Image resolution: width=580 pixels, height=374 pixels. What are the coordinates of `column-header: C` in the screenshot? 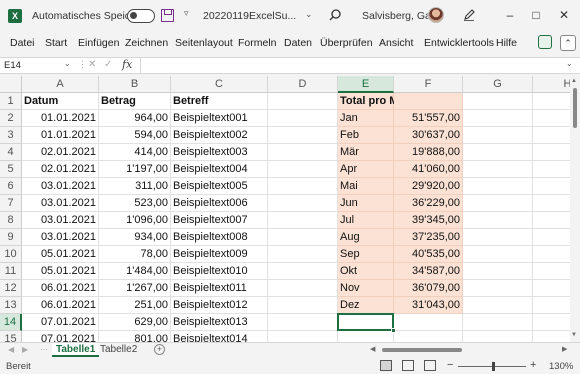 It's located at (219, 84).